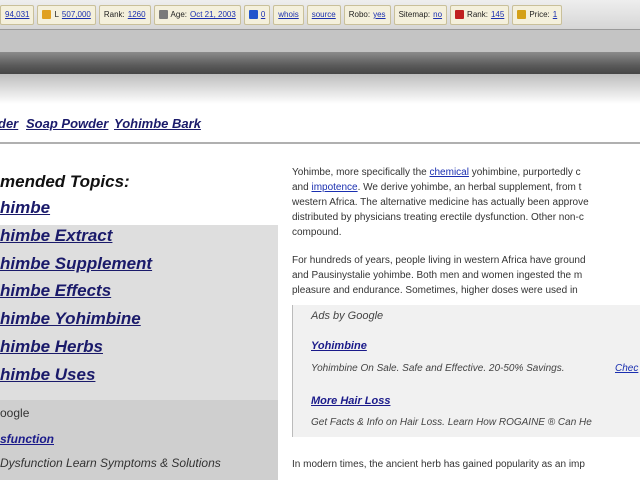 The width and height of the screenshot is (640, 480). What do you see at coordinates (47, 14) in the screenshot?
I see `seo-link-icon` at bounding box center [47, 14].